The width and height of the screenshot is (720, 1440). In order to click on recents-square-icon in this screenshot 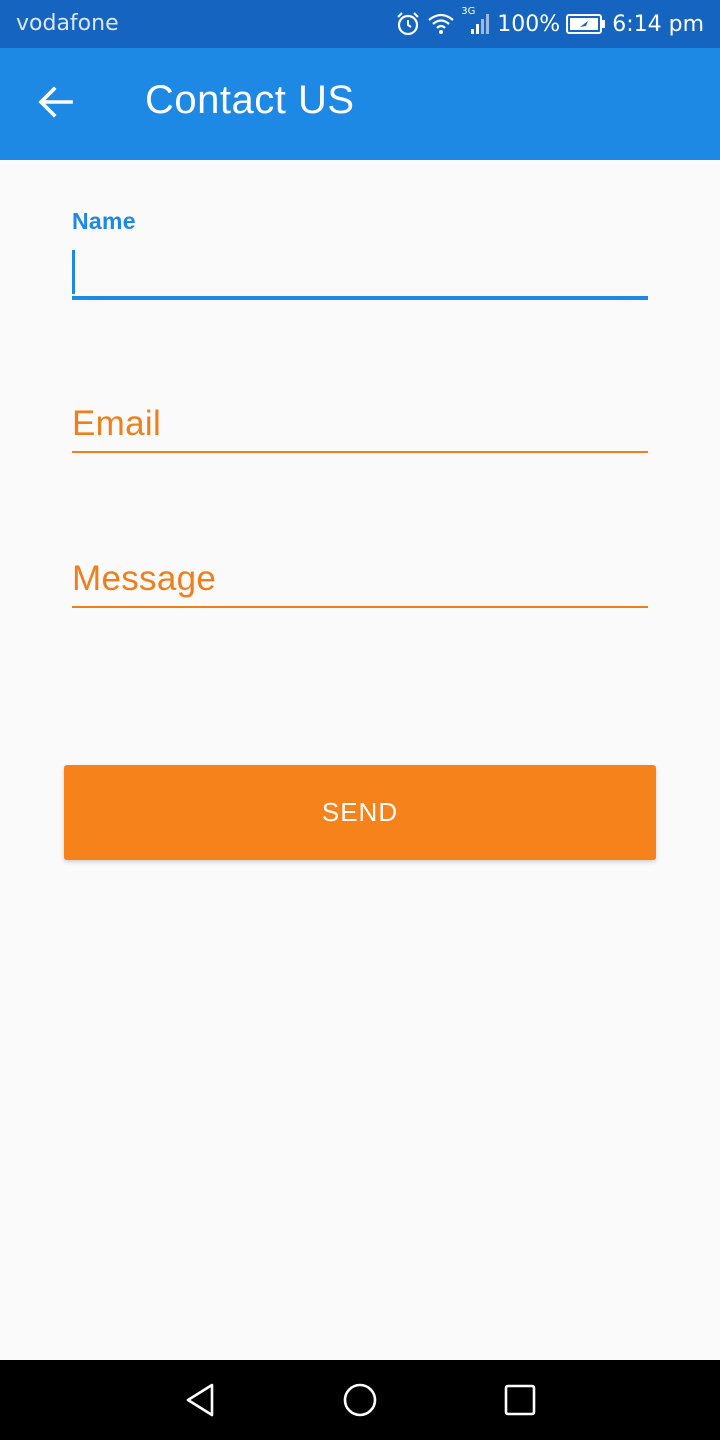, I will do `click(520, 1400)`.